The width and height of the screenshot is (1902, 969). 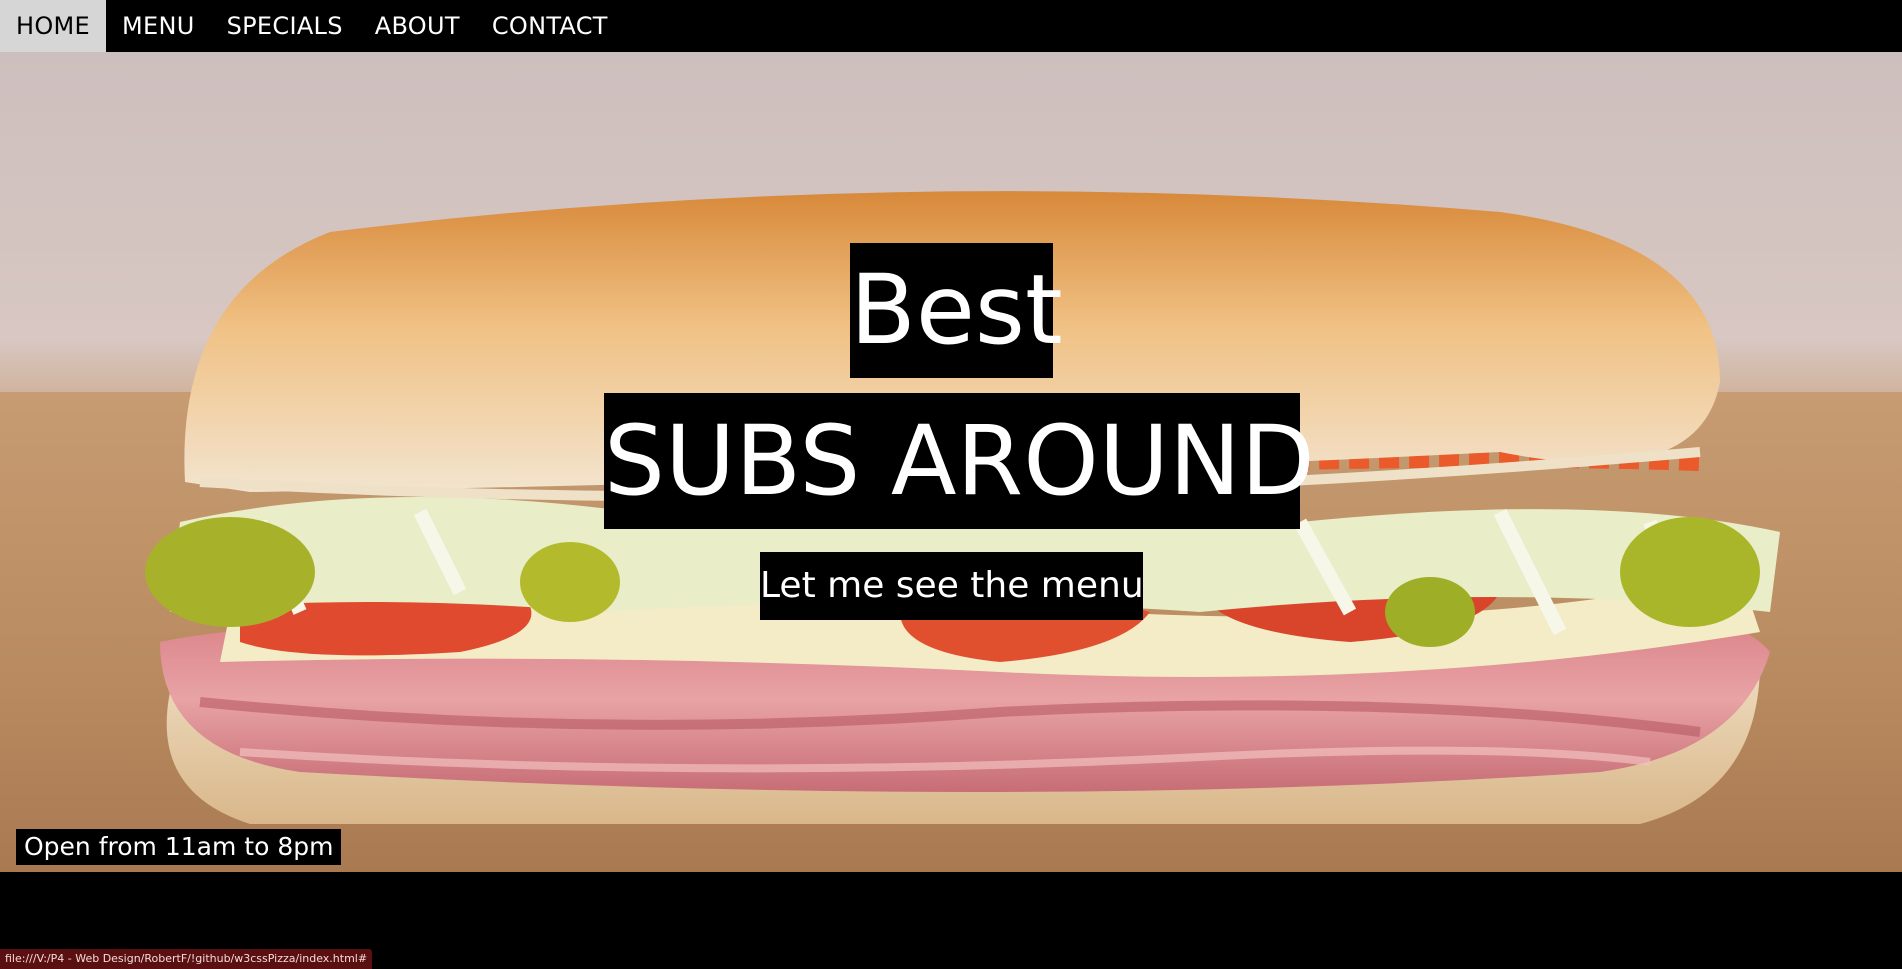 What do you see at coordinates (550, 26) in the screenshot?
I see `nav-contact-link: CONTACT` at bounding box center [550, 26].